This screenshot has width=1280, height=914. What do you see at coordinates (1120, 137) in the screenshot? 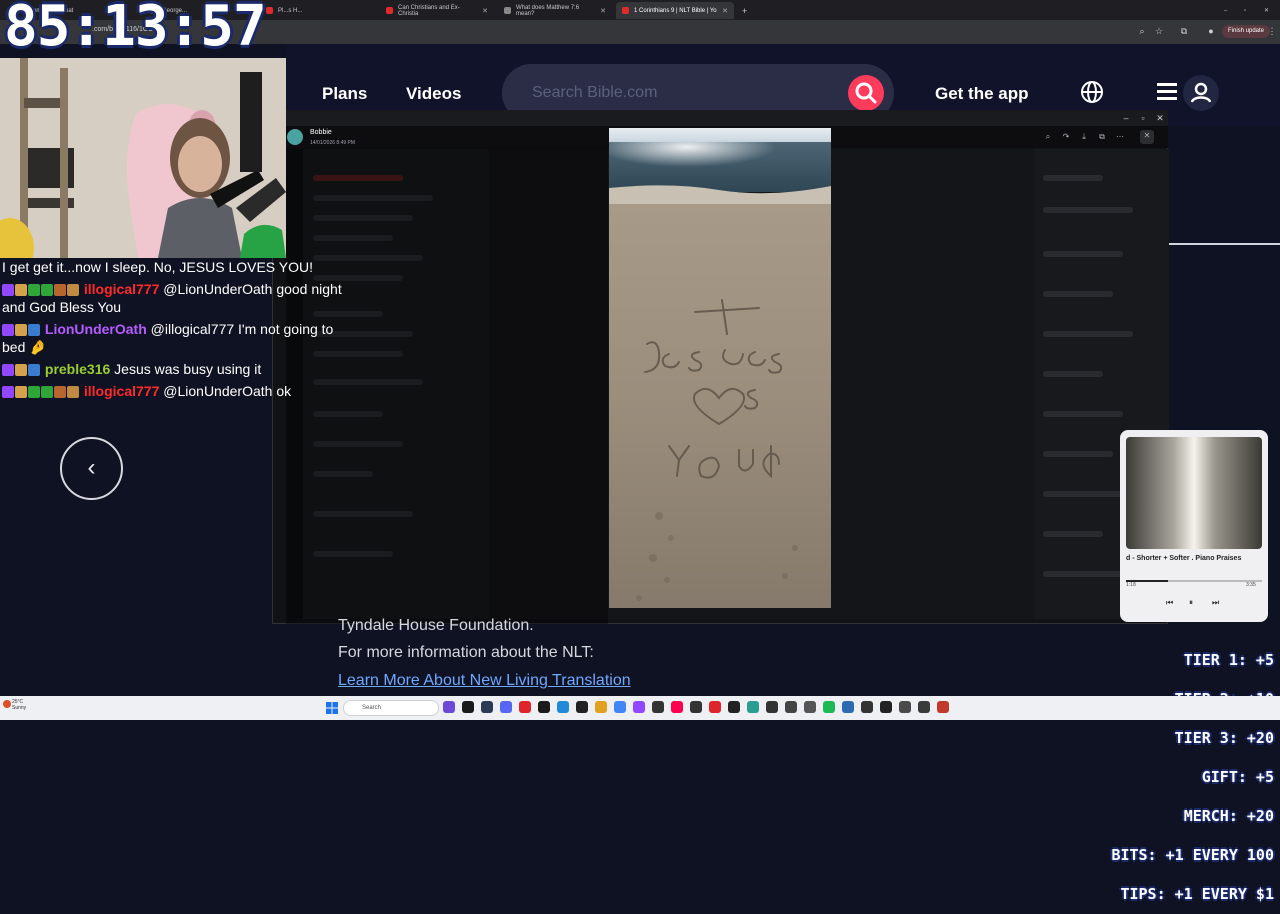
I see `more-options-icon: ⋯` at bounding box center [1120, 137].